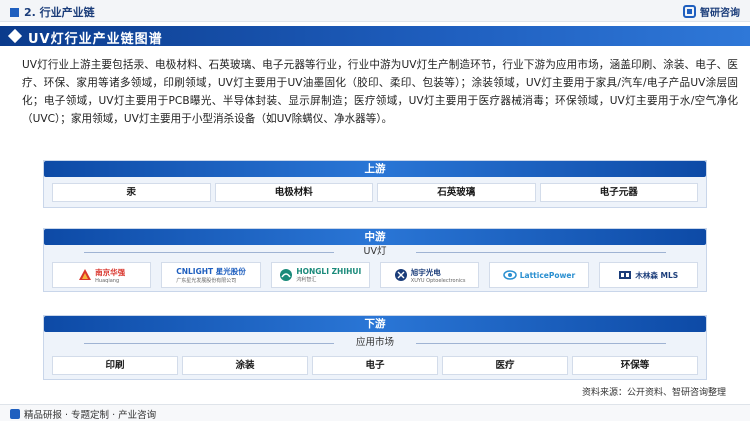 This screenshot has height=421, width=750. Describe the element at coordinates (720, 13) in the screenshot. I see `brand-name: 智研咨询` at that location.